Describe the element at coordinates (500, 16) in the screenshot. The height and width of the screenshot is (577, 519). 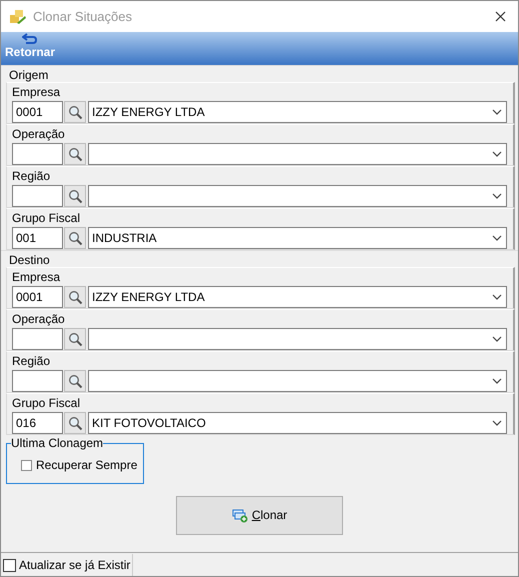
I see `close-icon` at that location.